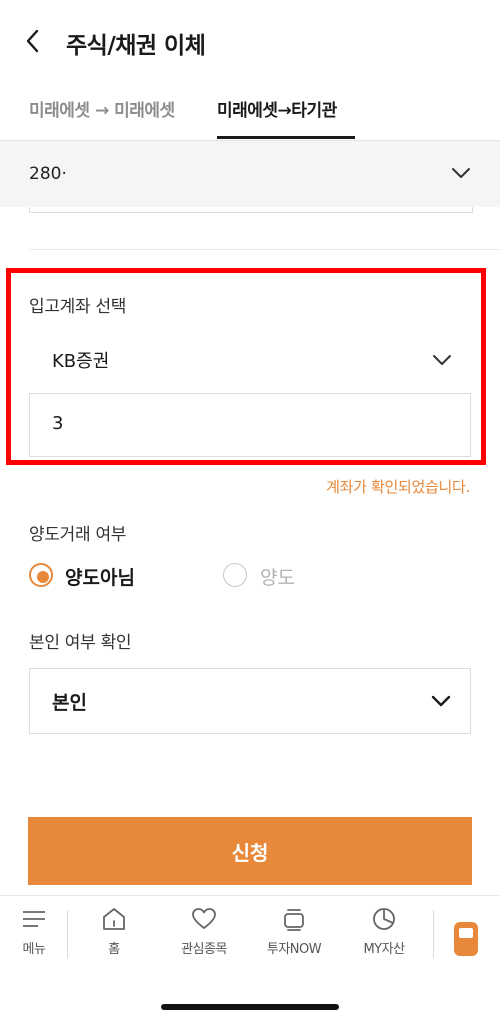  What do you see at coordinates (250, 425) in the screenshot?
I see `account-number-input` at bounding box center [250, 425].